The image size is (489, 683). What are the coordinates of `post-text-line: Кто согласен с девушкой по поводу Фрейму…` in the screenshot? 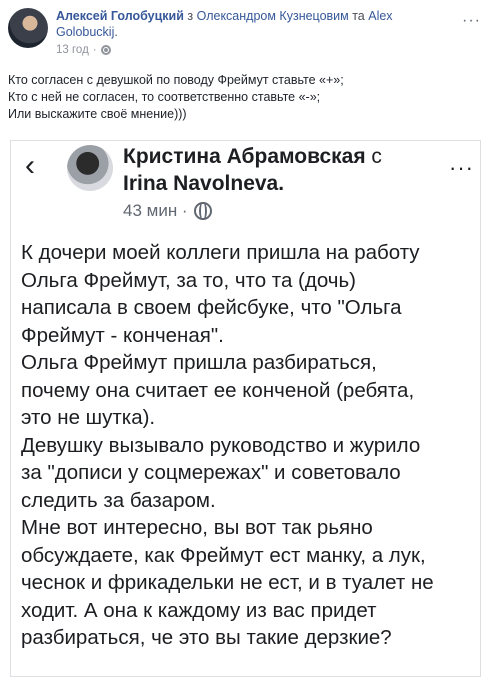 It's located at (176, 80).